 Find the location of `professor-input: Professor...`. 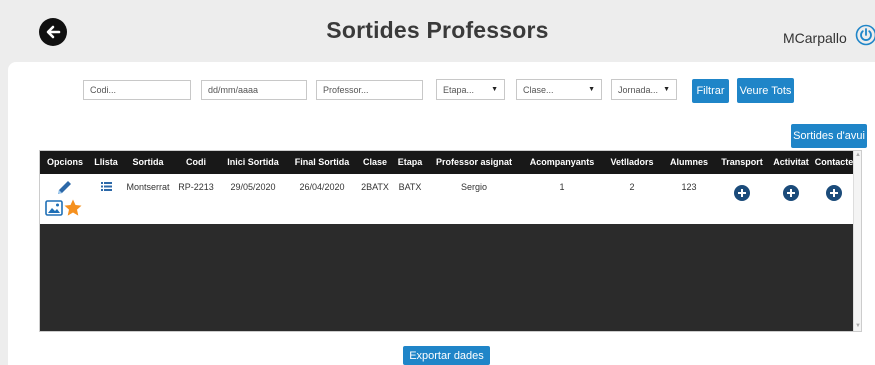

professor-input: Professor... is located at coordinates (369, 90).